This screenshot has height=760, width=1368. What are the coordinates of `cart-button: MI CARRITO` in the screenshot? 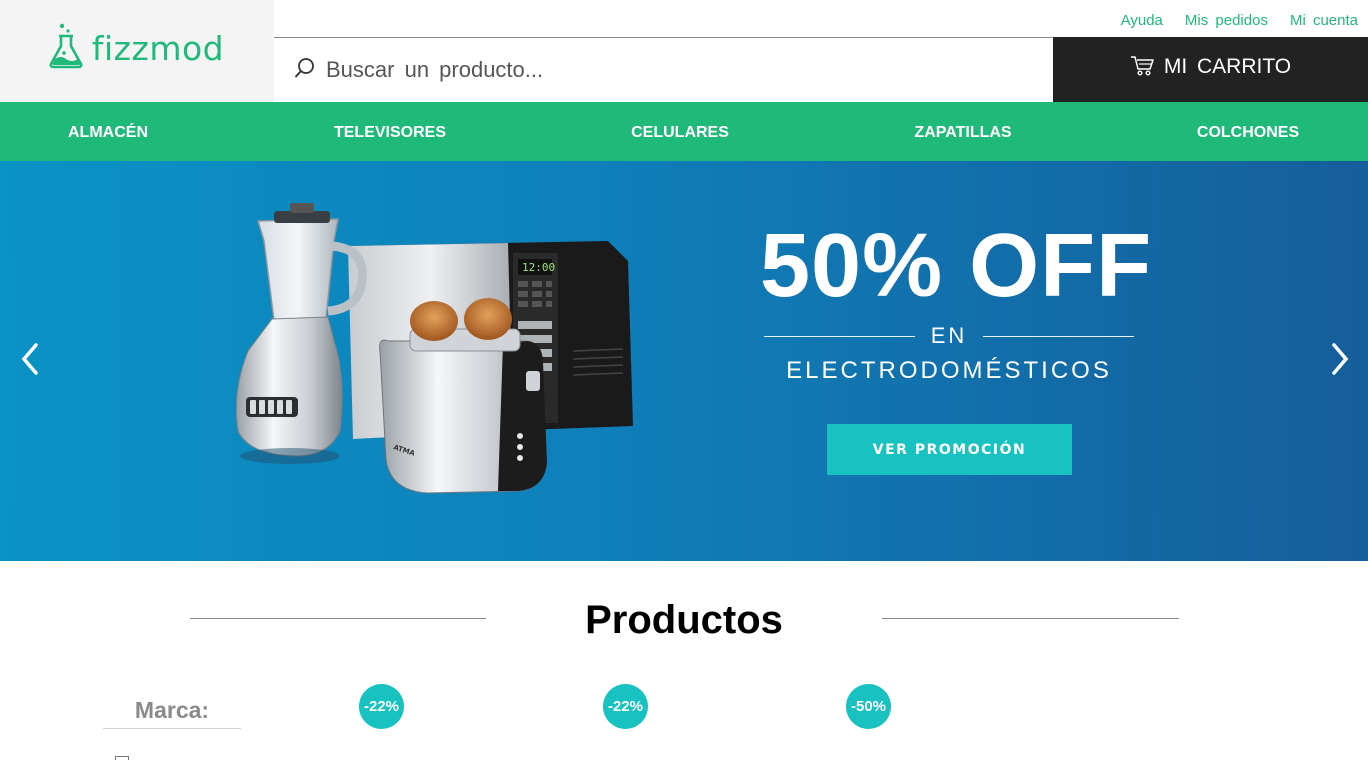 It's located at (1210, 69).